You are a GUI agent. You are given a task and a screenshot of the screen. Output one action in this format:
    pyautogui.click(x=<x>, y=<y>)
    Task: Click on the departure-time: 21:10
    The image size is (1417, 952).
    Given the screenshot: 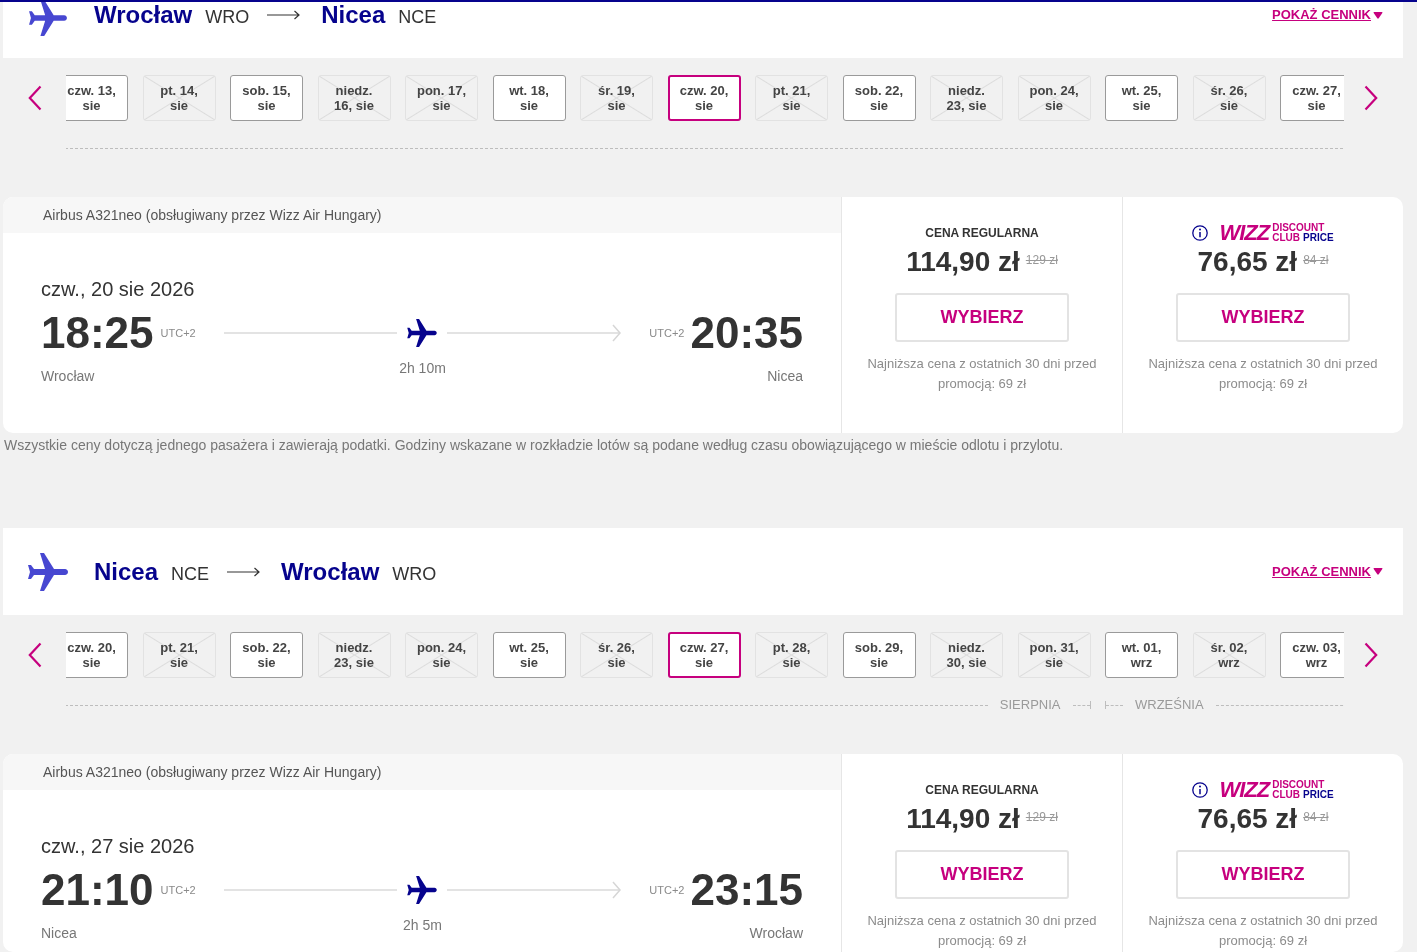 What is the action you would take?
    pyautogui.click(x=97, y=890)
    